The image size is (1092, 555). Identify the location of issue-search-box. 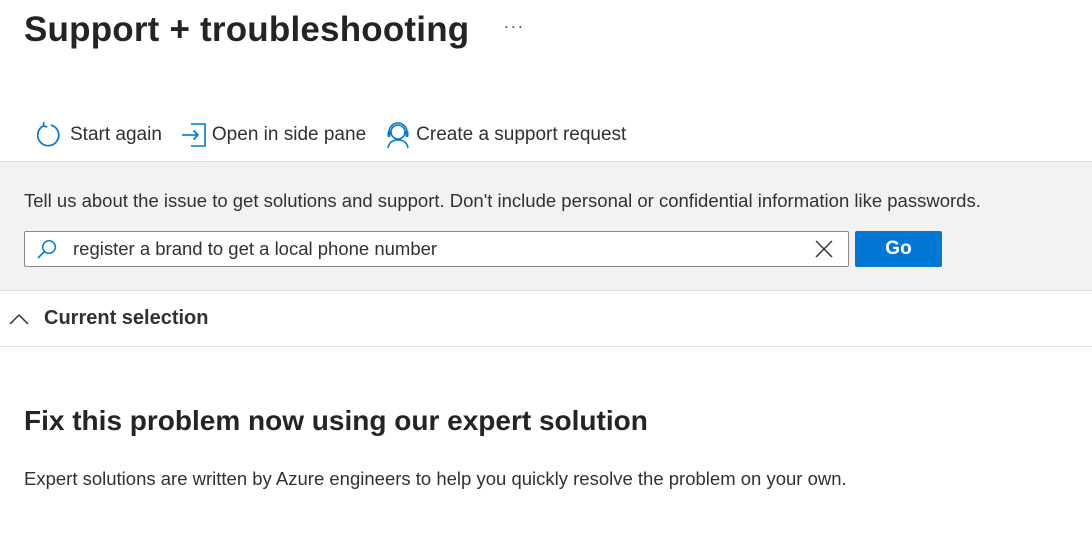
(436, 249).